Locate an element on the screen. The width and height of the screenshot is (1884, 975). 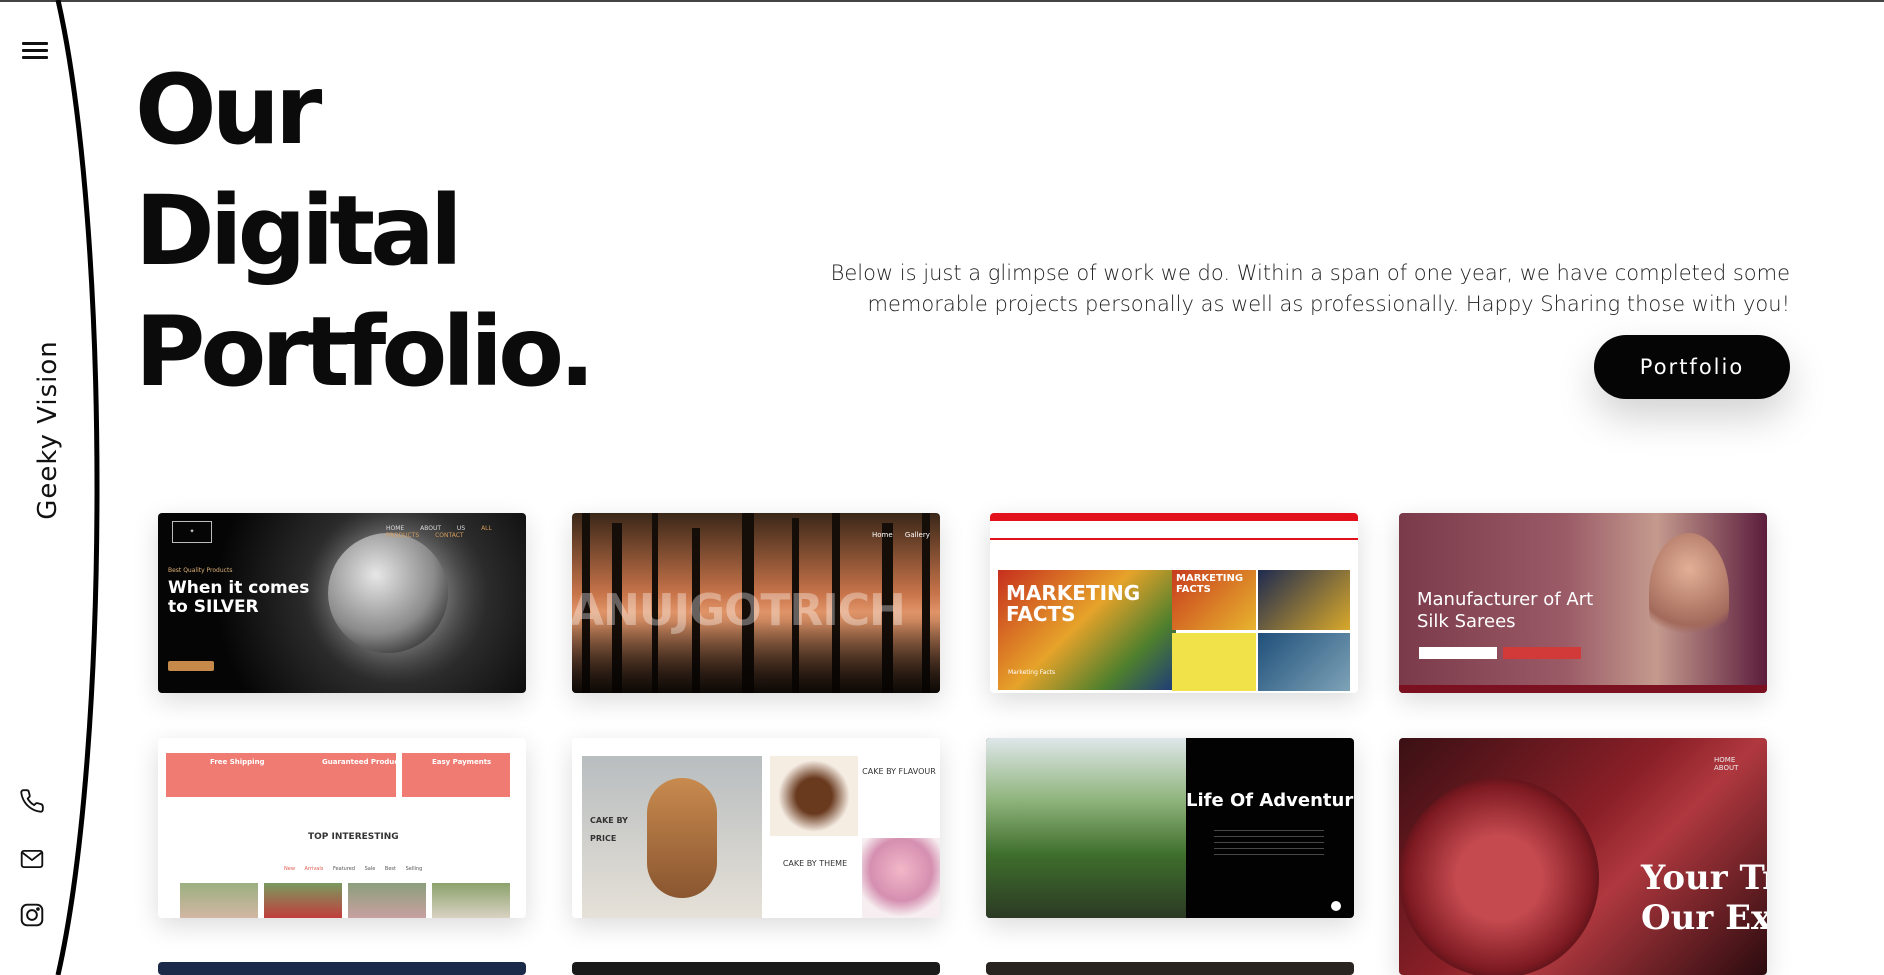
cupcake-image is located at coordinates (682, 838).